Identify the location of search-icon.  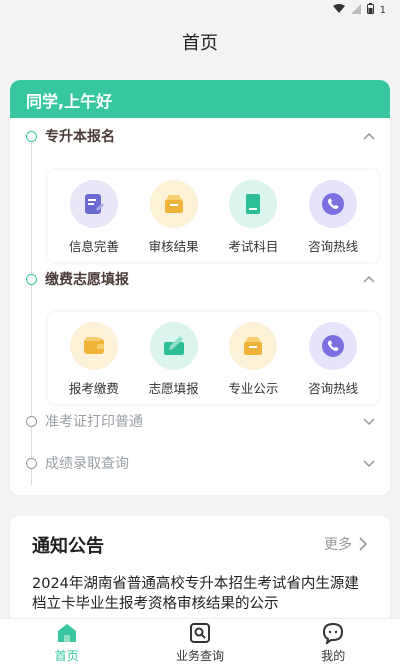
(199, 632).